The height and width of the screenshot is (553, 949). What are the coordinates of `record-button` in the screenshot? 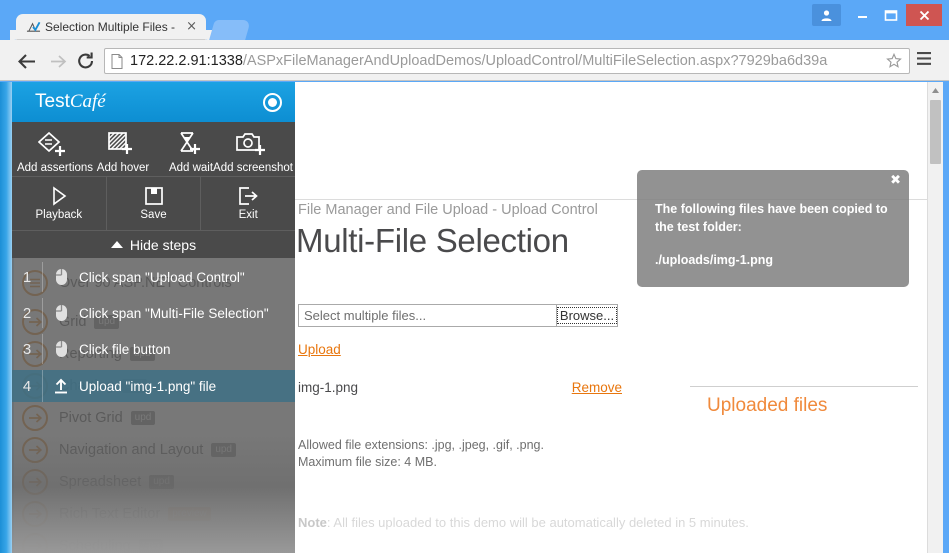 It's located at (272, 102).